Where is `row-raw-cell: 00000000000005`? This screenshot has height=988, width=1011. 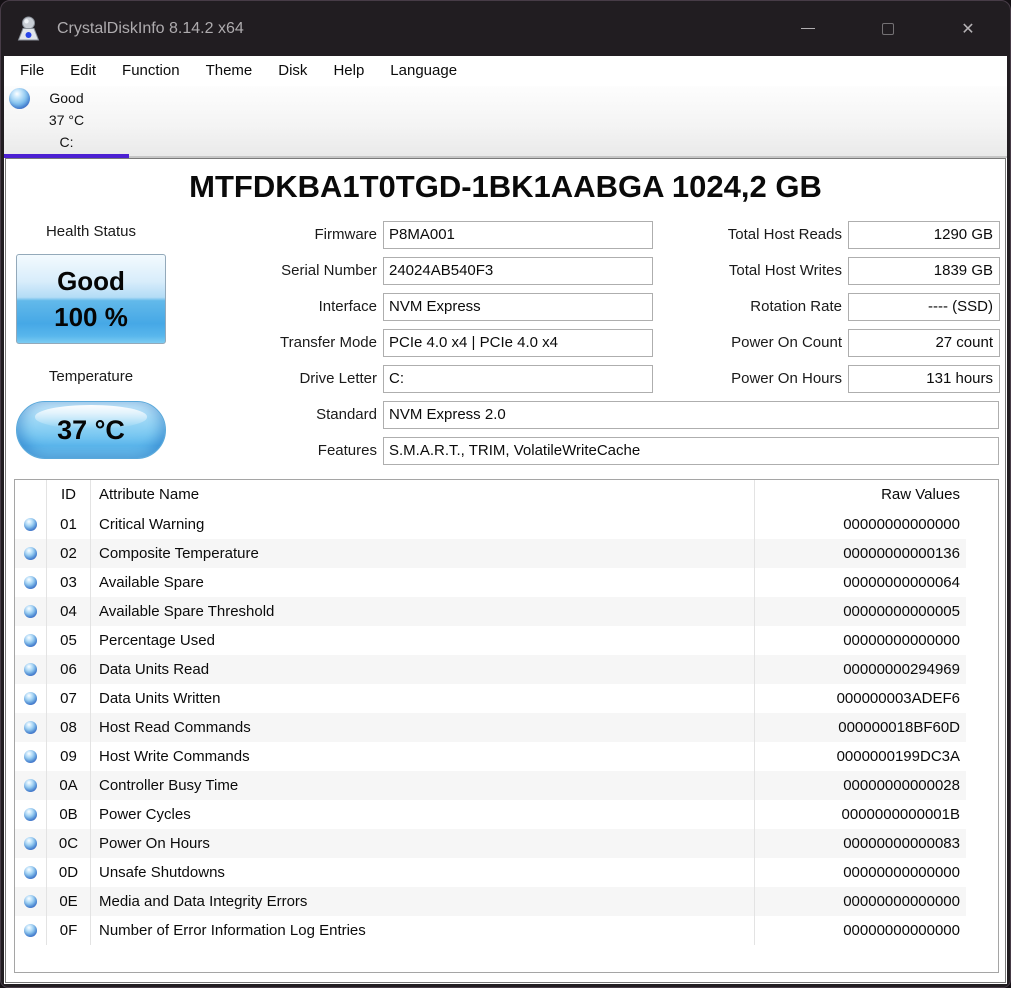 row-raw-cell: 00000000000005 is located at coordinates (860, 611).